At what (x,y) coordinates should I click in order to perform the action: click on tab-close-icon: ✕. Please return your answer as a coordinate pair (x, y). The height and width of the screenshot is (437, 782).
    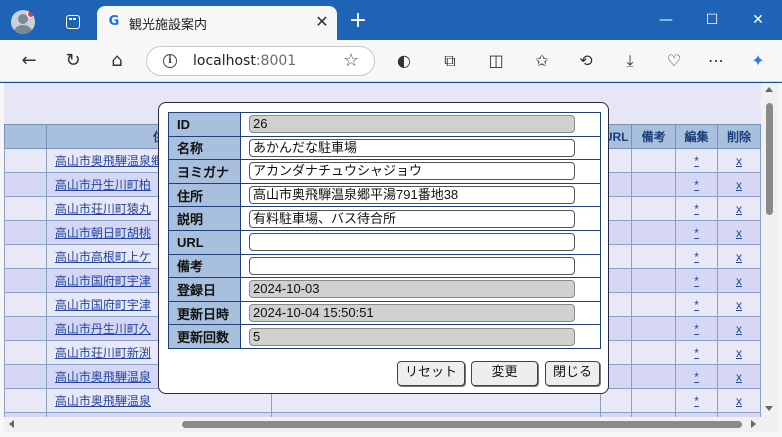
    Looking at the image, I should click on (322, 22).